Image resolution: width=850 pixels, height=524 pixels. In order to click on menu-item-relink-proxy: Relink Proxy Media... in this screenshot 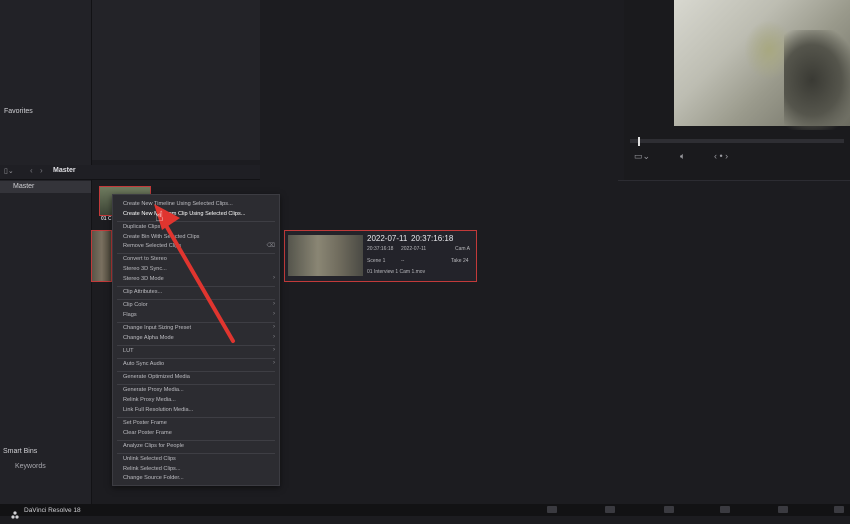, I will do `click(149, 400)`.